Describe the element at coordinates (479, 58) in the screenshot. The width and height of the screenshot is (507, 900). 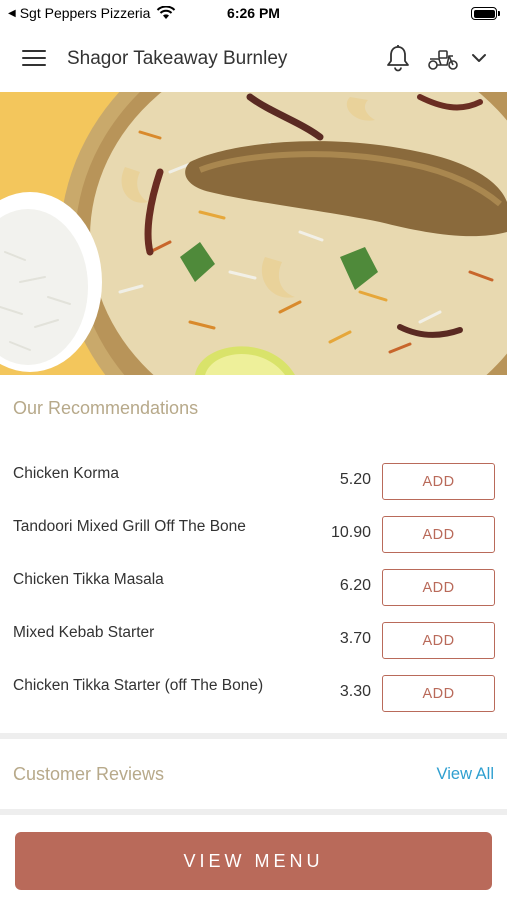
I see `chevron-down-icon` at that location.